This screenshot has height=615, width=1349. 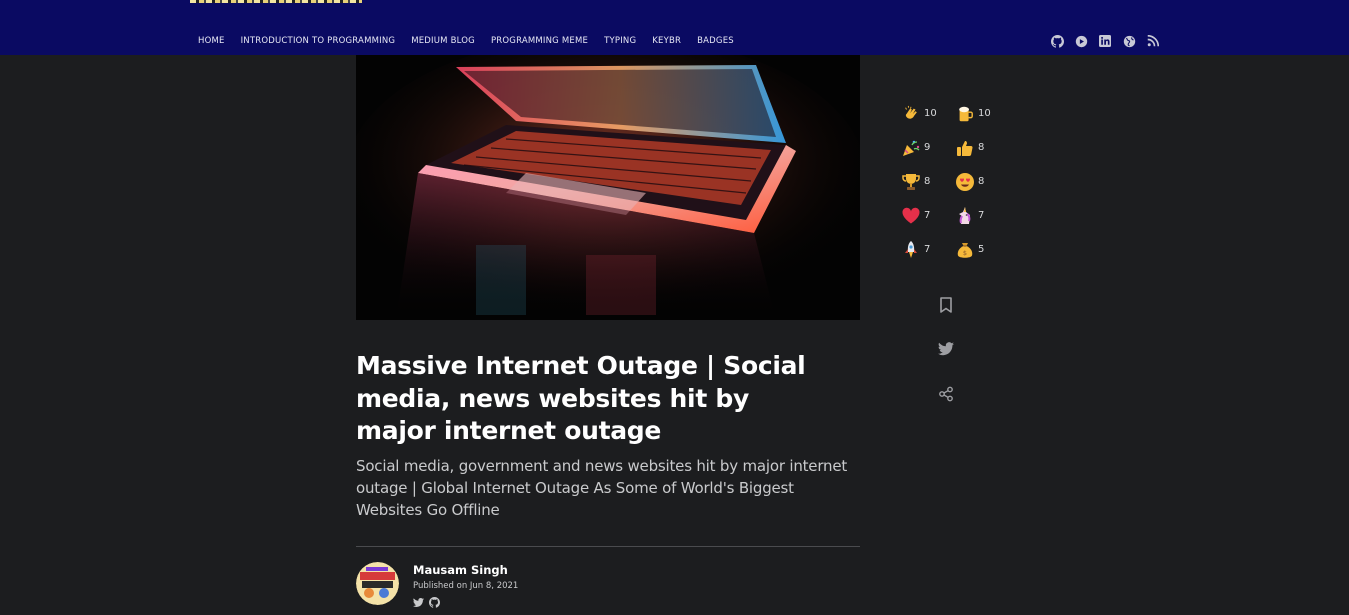 I want to click on reaction-unicorn: 7, so click(x=981, y=215).